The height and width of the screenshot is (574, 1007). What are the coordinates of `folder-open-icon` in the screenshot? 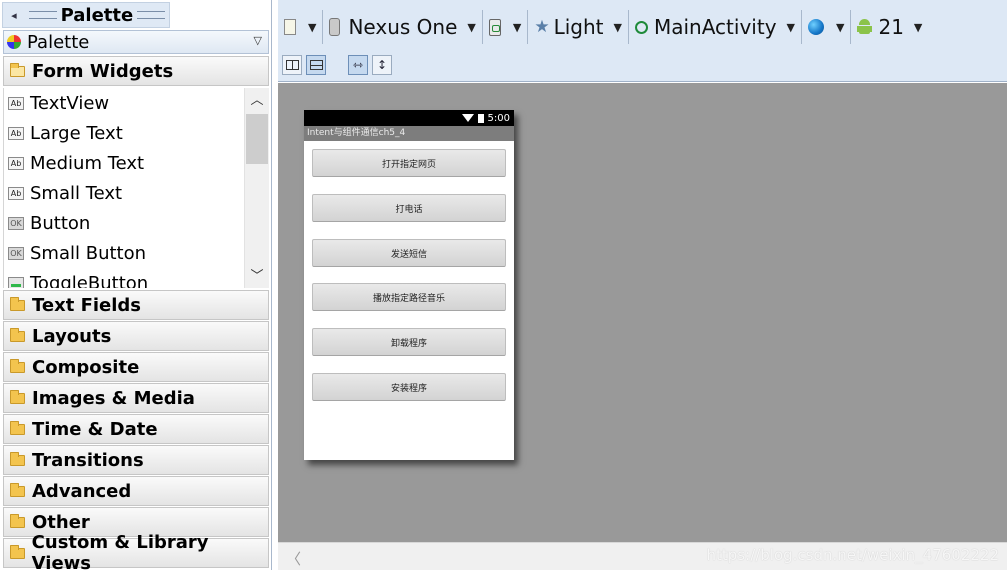 It's located at (17, 69).